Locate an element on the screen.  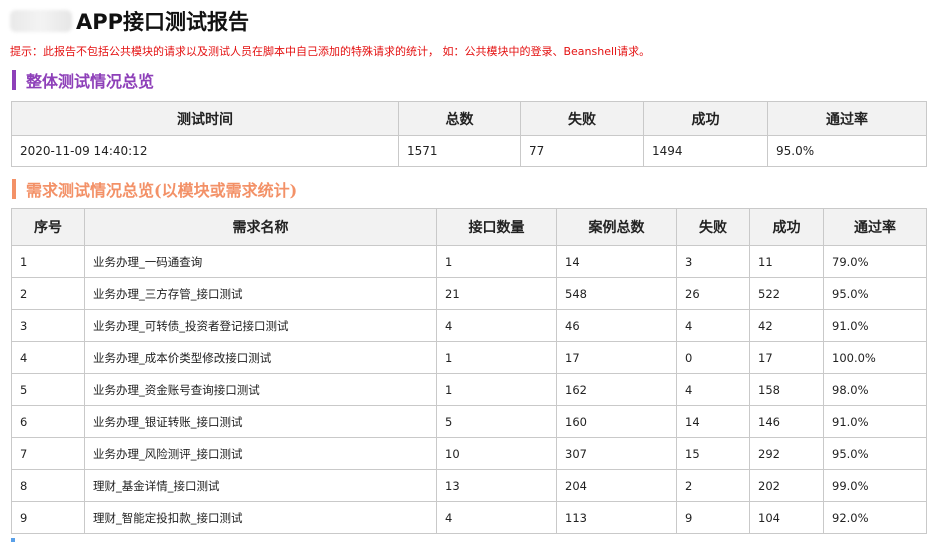
cell-api-count: 21 is located at coordinates (496, 293).